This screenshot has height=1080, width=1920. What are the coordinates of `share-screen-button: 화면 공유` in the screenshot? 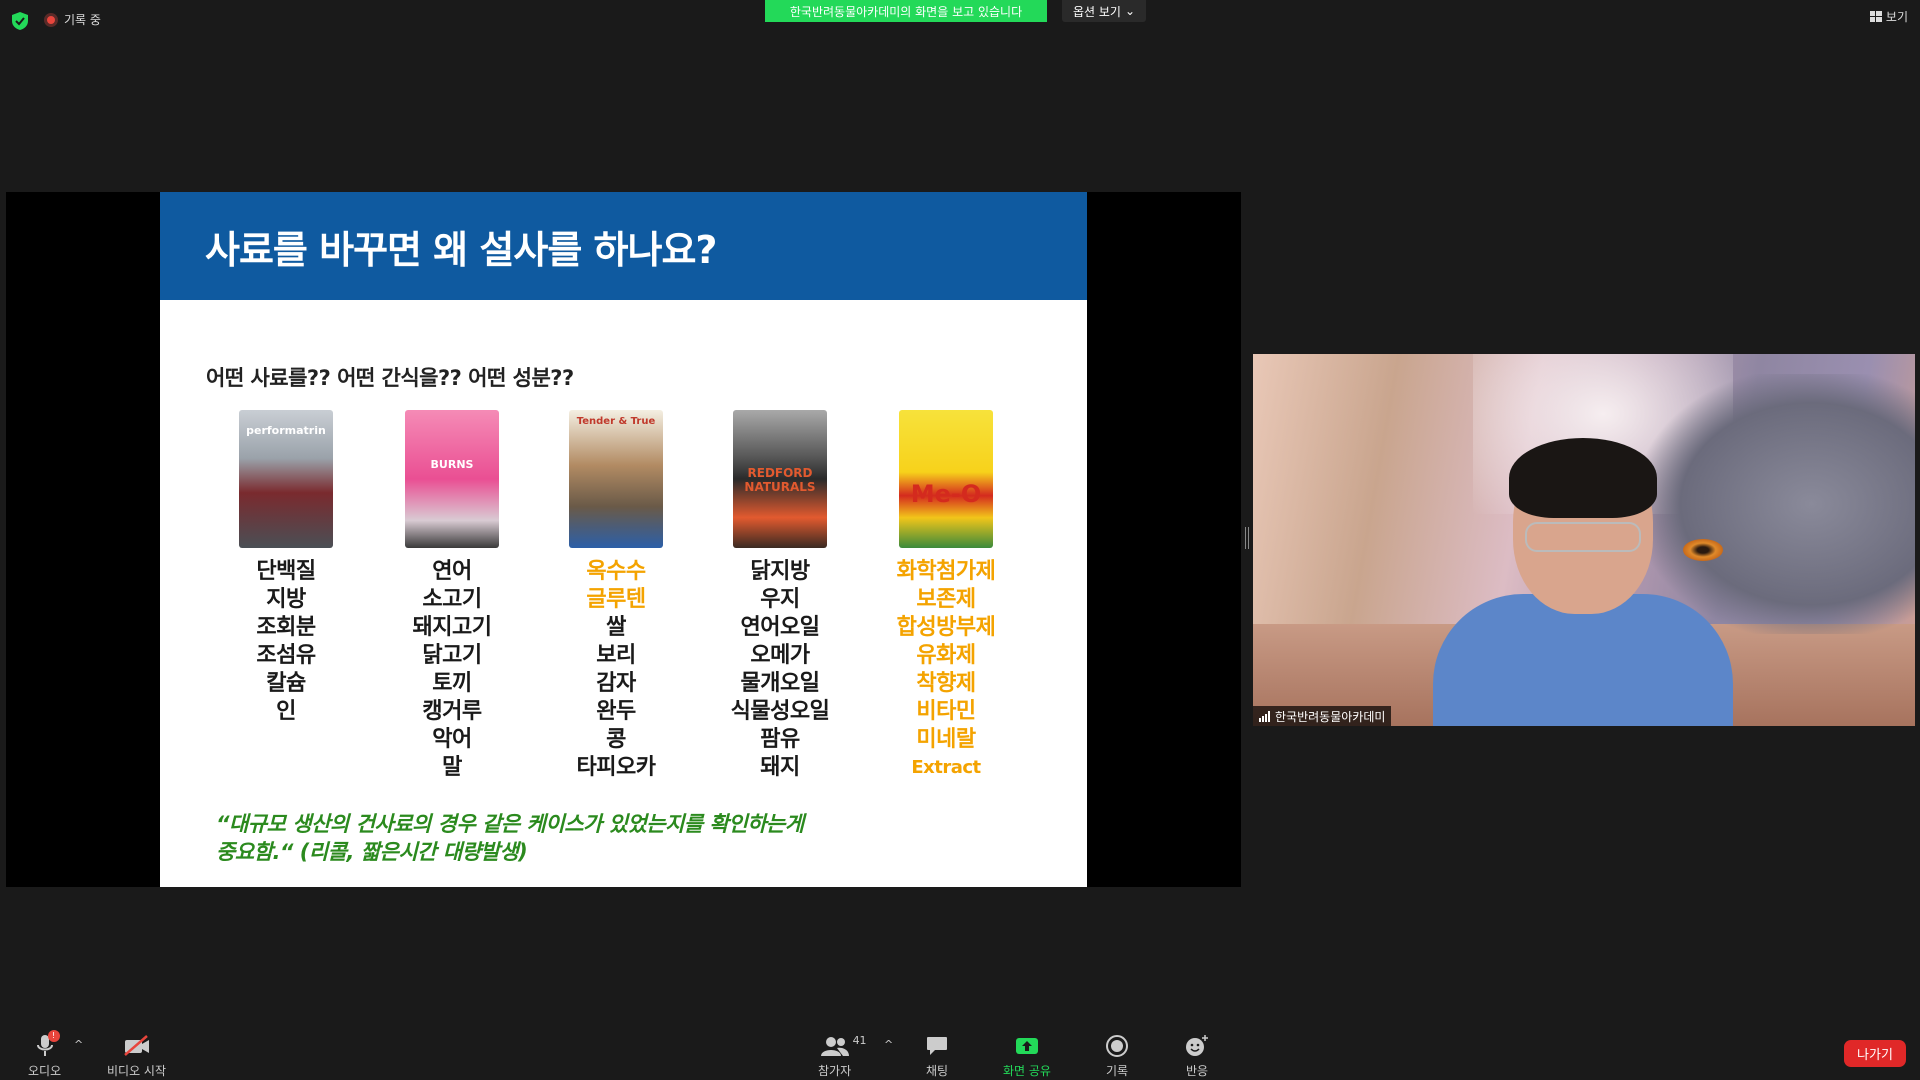 It's located at (1027, 1056).